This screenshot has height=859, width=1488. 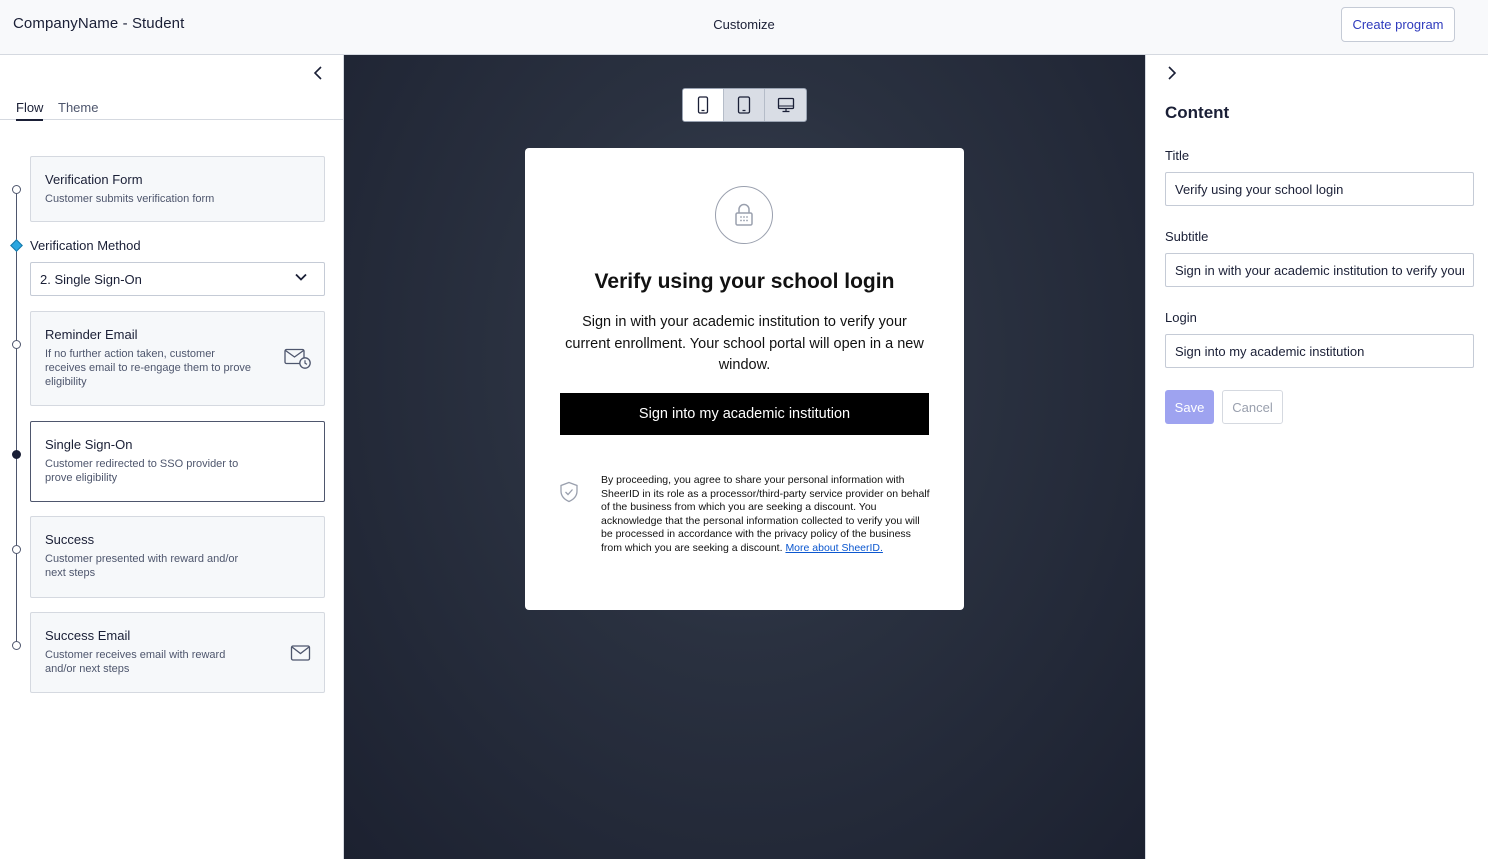 What do you see at coordinates (171, 110) in the screenshot?
I see `panel-tabs: Flow Theme` at bounding box center [171, 110].